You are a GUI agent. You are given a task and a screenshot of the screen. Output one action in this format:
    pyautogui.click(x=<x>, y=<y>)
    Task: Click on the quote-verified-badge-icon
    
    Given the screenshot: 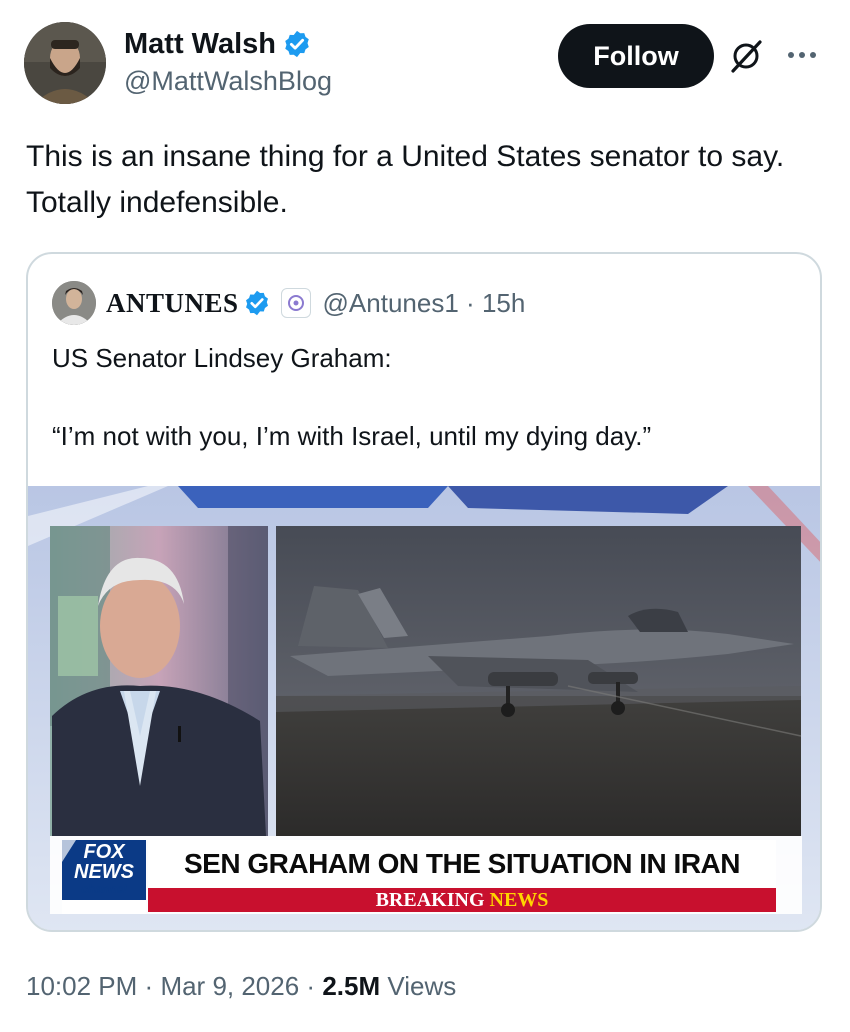 What is the action you would take?
    pyautogui.click(x=256, y=303)
    